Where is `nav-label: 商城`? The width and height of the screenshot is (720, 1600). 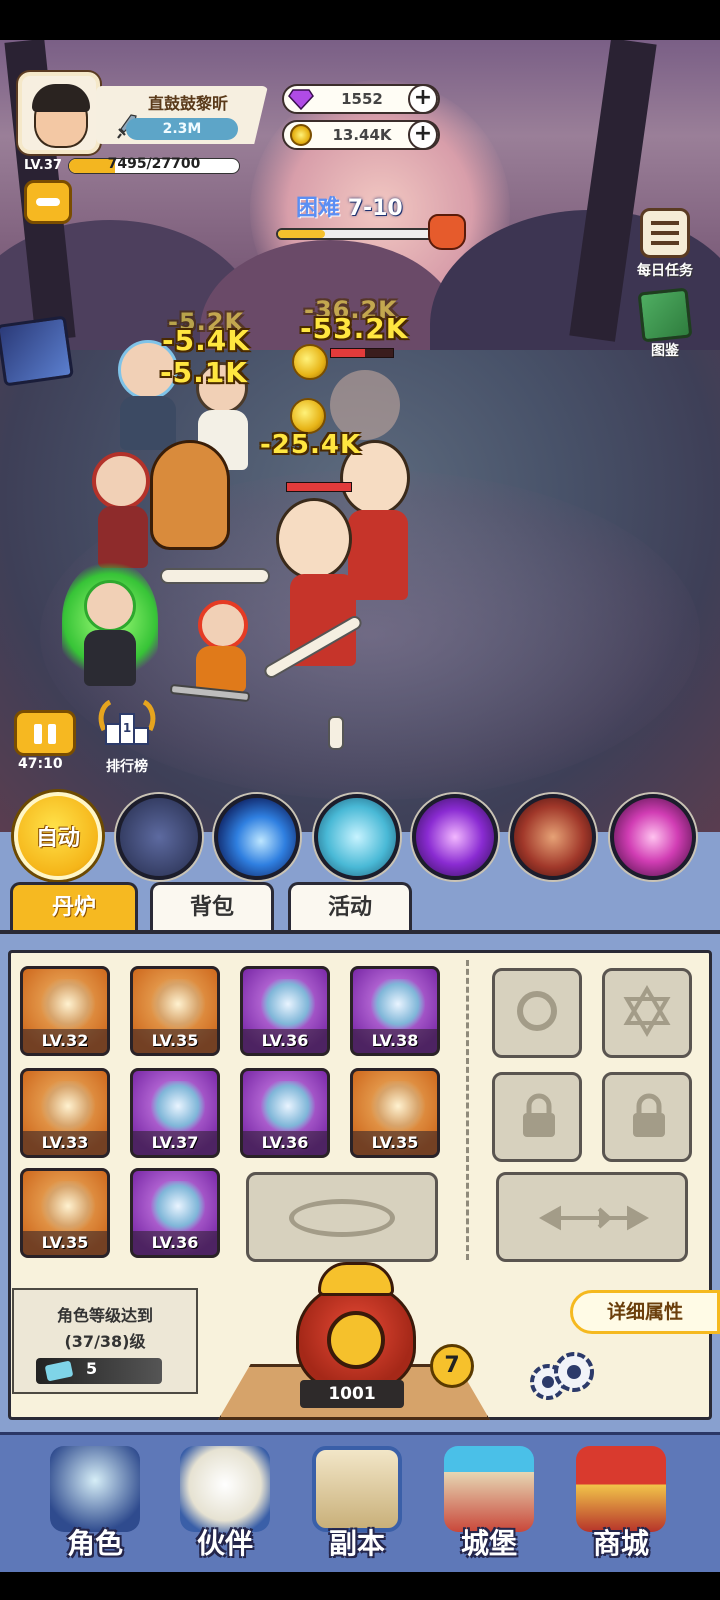
nav-label: 商城 is located at coordinates (620, 1543).